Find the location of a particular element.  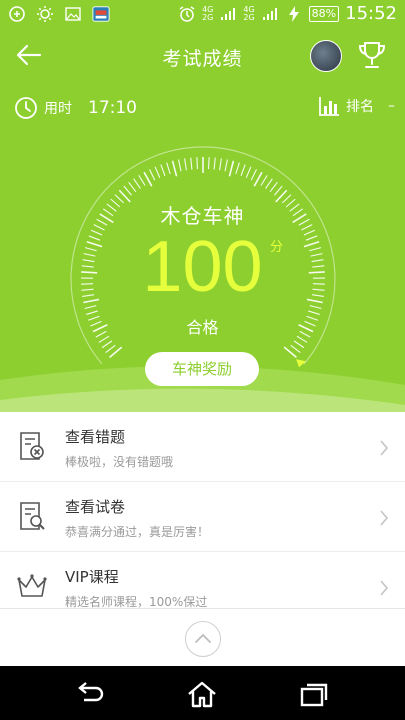

list-item-subtitle: 恭喜满分通过，真是厉害！ is located at coordinates (137, 532).